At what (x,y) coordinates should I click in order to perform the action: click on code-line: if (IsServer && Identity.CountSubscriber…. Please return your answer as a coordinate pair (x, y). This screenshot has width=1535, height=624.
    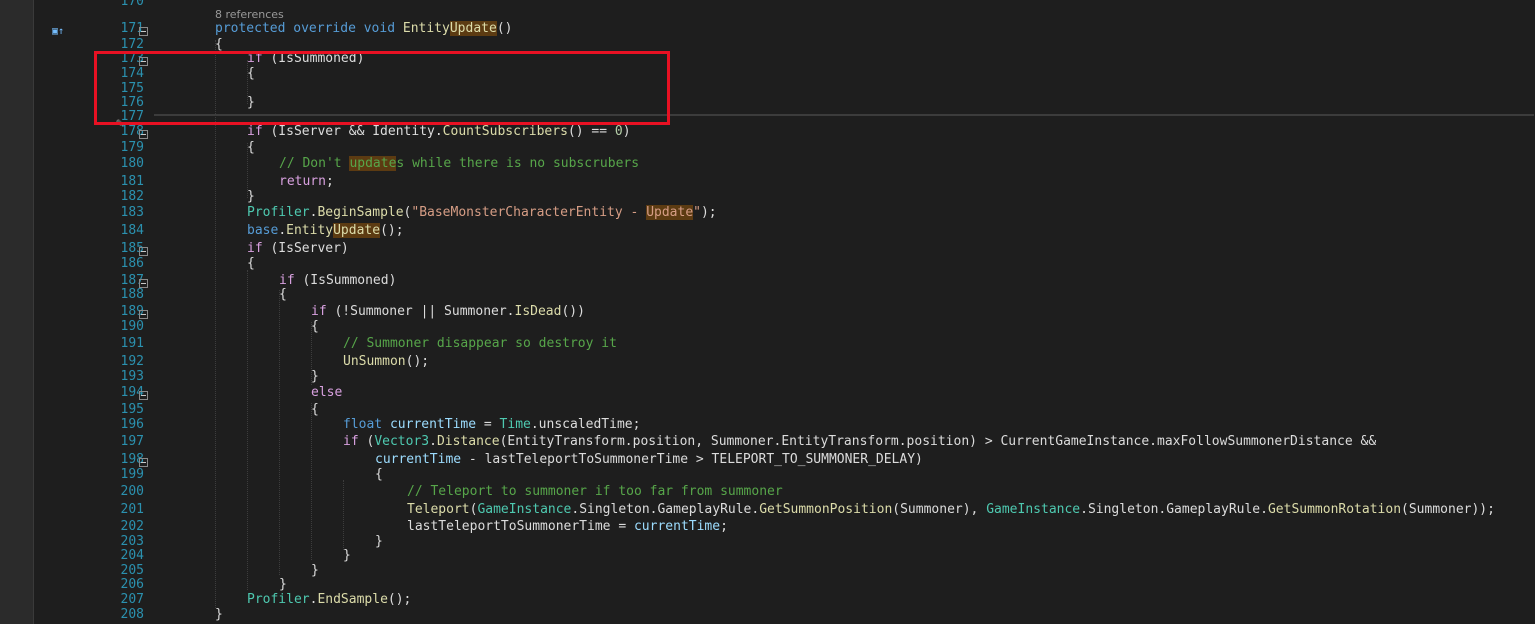
    Looking at the image, I should click on (439, 132).